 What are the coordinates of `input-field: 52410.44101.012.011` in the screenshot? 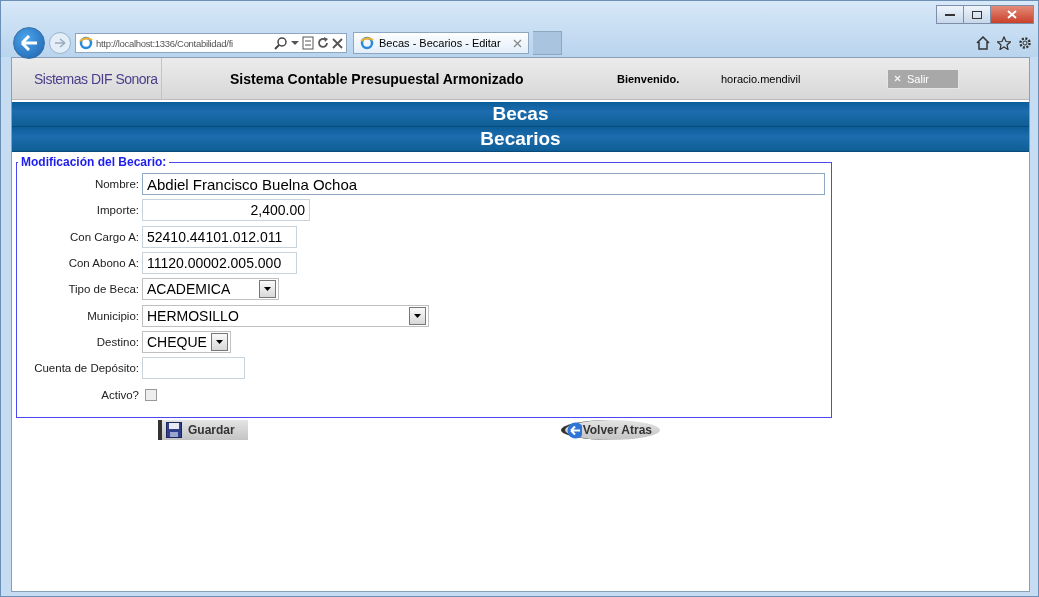 It's located at (219, 236).